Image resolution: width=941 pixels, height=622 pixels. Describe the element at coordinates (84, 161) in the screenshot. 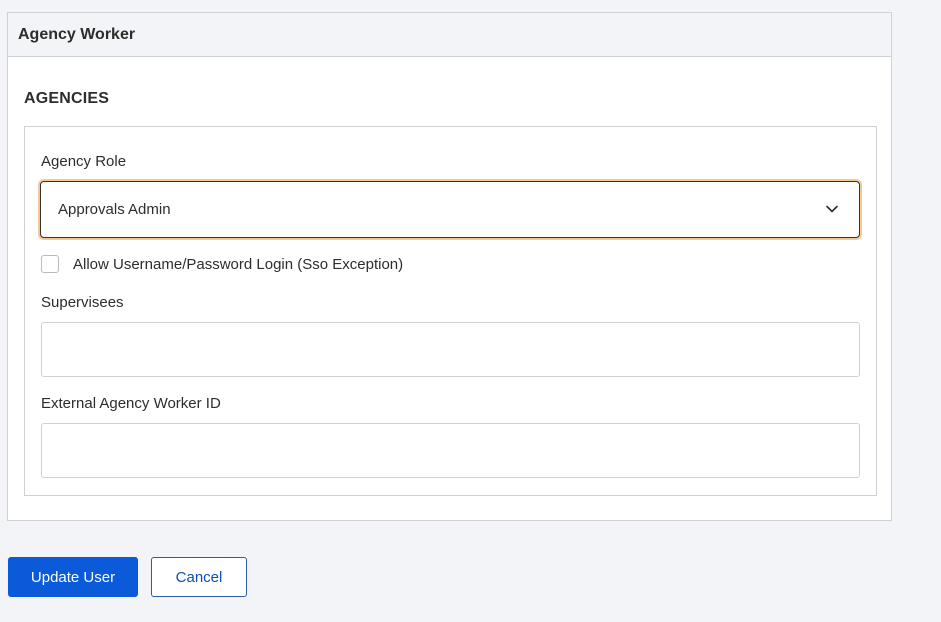

I see `agency-role-label: Agency Role` at that location.